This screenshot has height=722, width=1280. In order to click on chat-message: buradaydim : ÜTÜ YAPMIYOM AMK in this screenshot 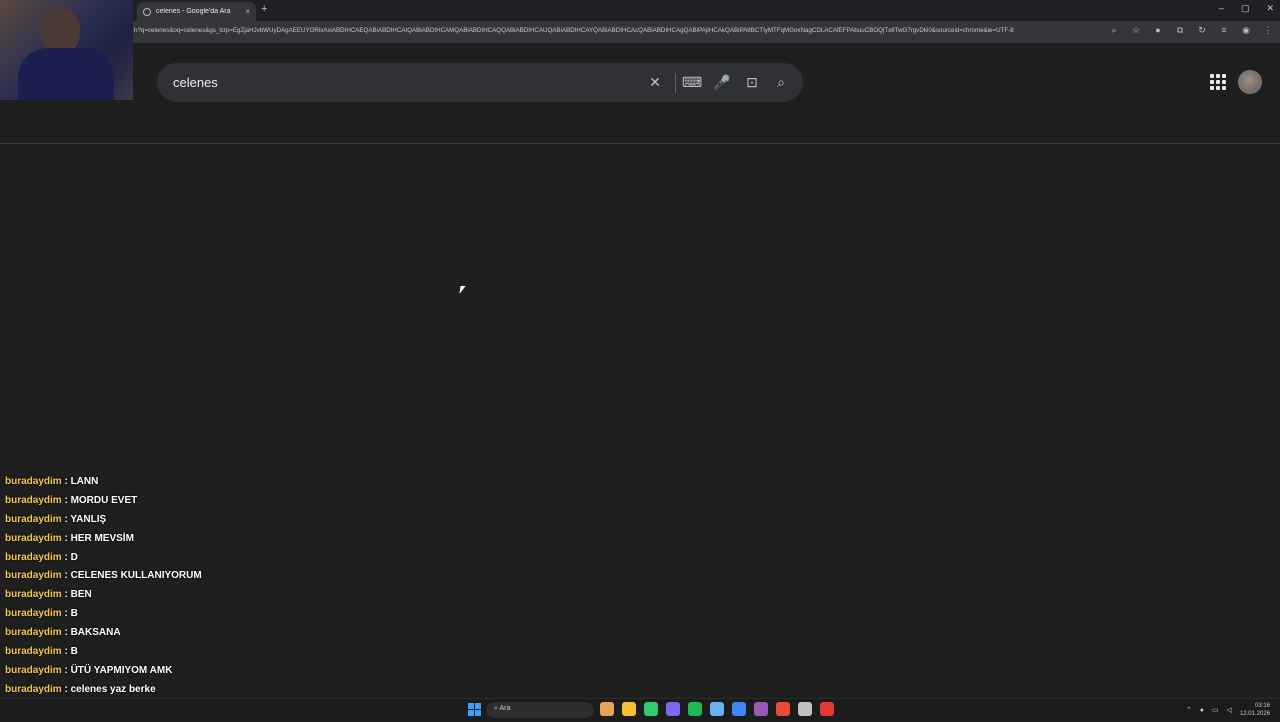, I will do `click(205, 674)`.